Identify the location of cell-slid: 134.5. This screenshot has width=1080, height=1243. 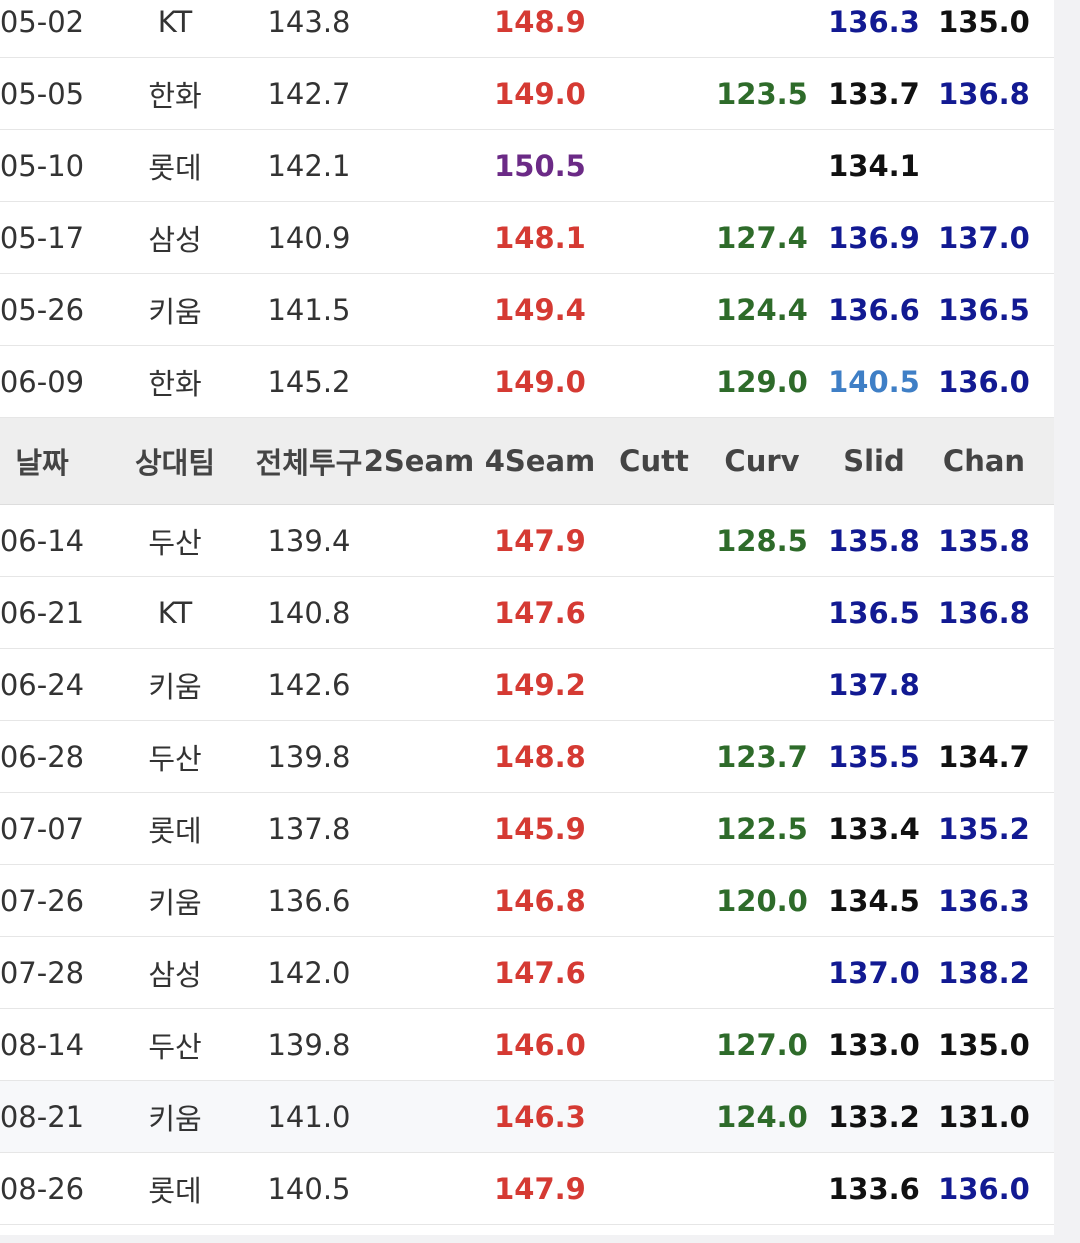
(874, 900).